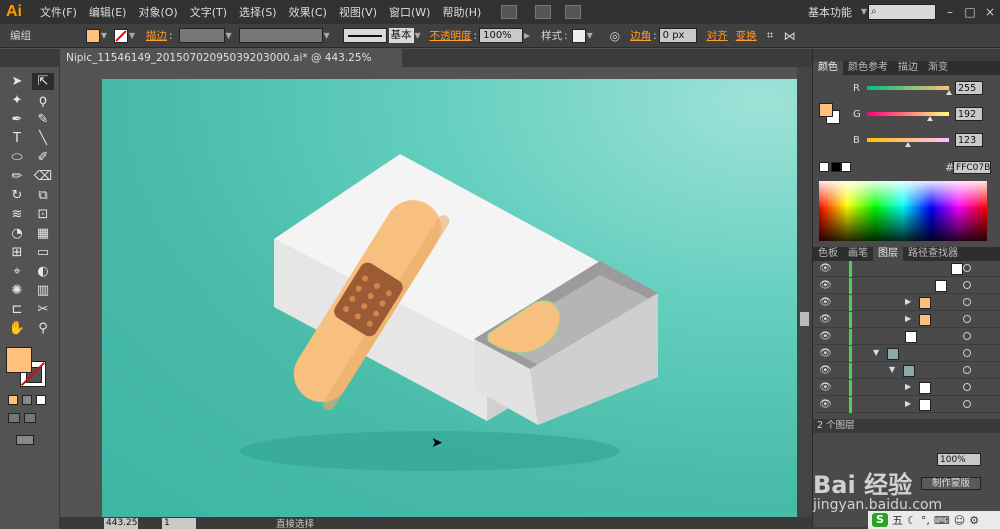  What do you see at coordinates (969, 140) in the screenshot?
I see `b-value-field: 123` at bounding box center [969, 140].